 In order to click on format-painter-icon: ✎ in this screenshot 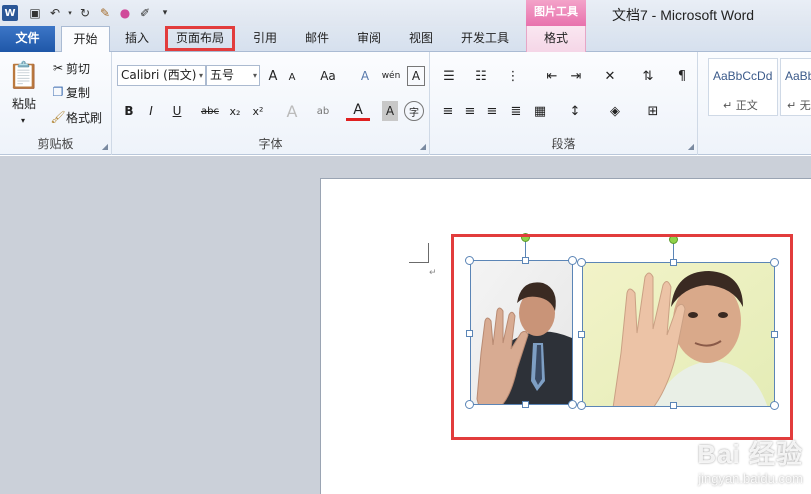, I will do `click(105, 13)`.